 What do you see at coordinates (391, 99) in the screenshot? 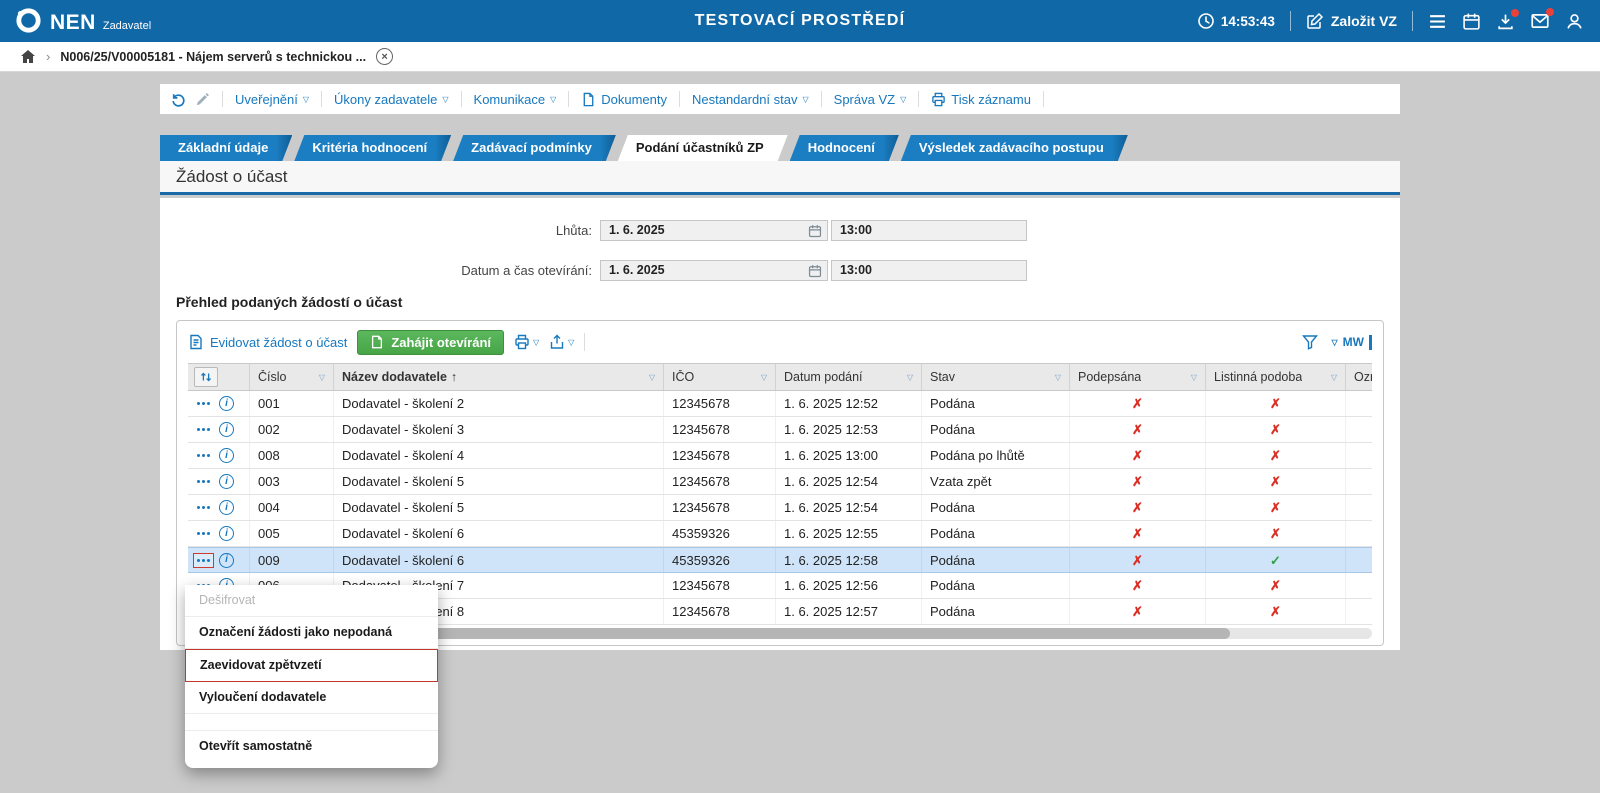
I see `toolbar-ukony-zadavatele: Úkony zadavatele ▽` at bounding box center [391, 99].